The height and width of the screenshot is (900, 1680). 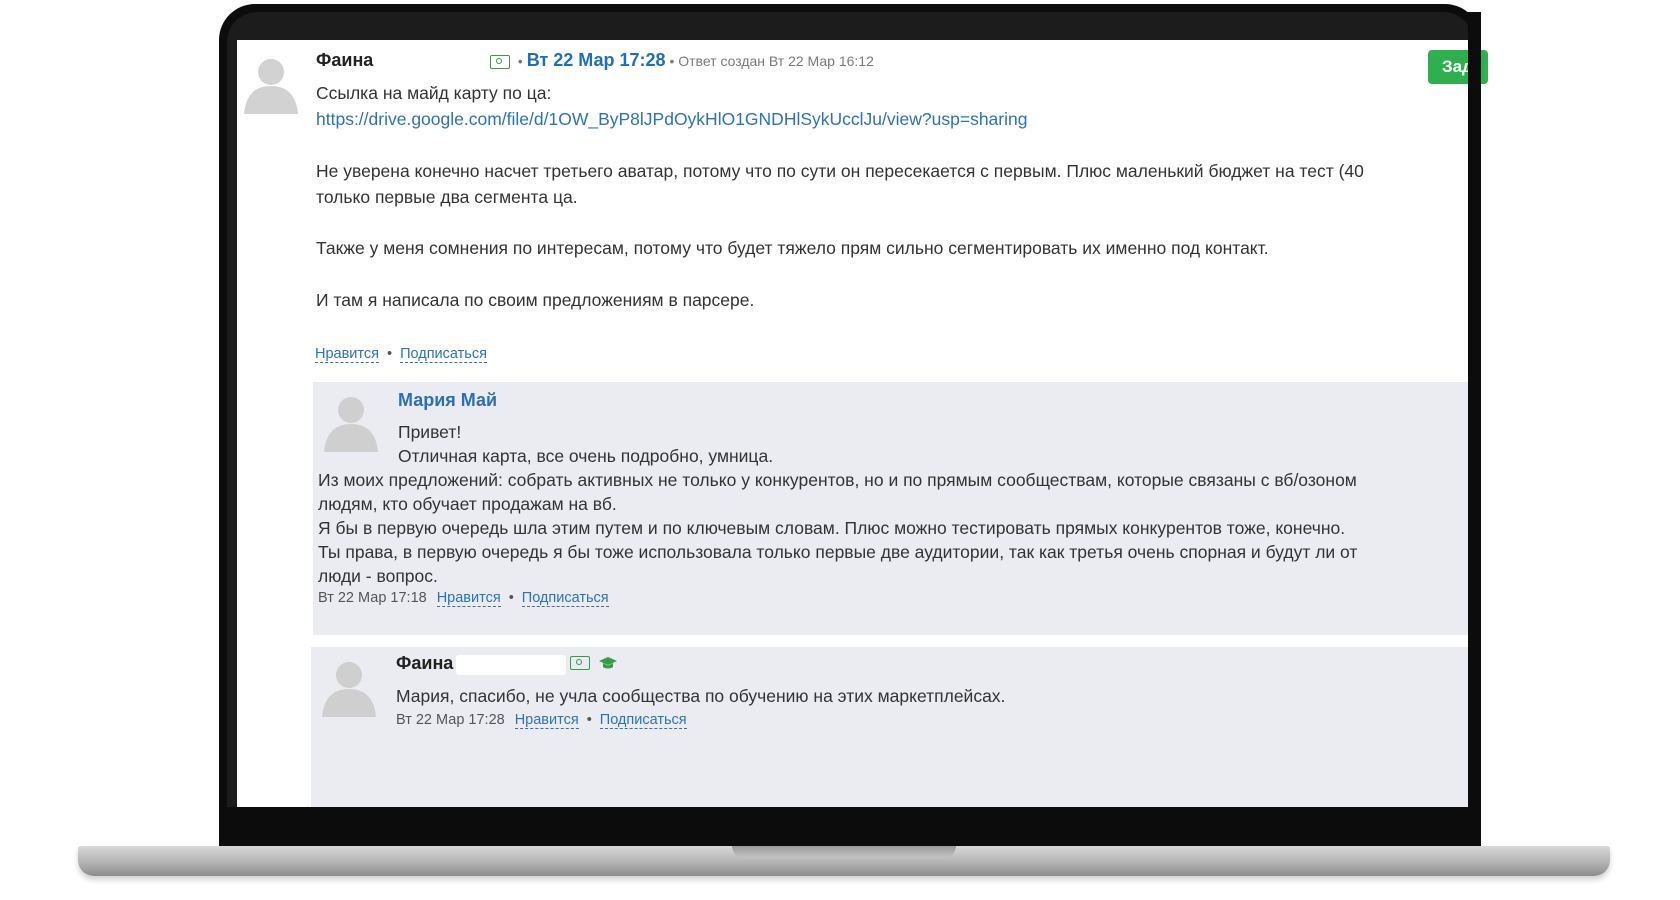 What do you see at coordinates (434, 93) in the screenshot?
I see `post-text-line: Ссылка на майд карту по ца:` at bounding box center [434, 93].